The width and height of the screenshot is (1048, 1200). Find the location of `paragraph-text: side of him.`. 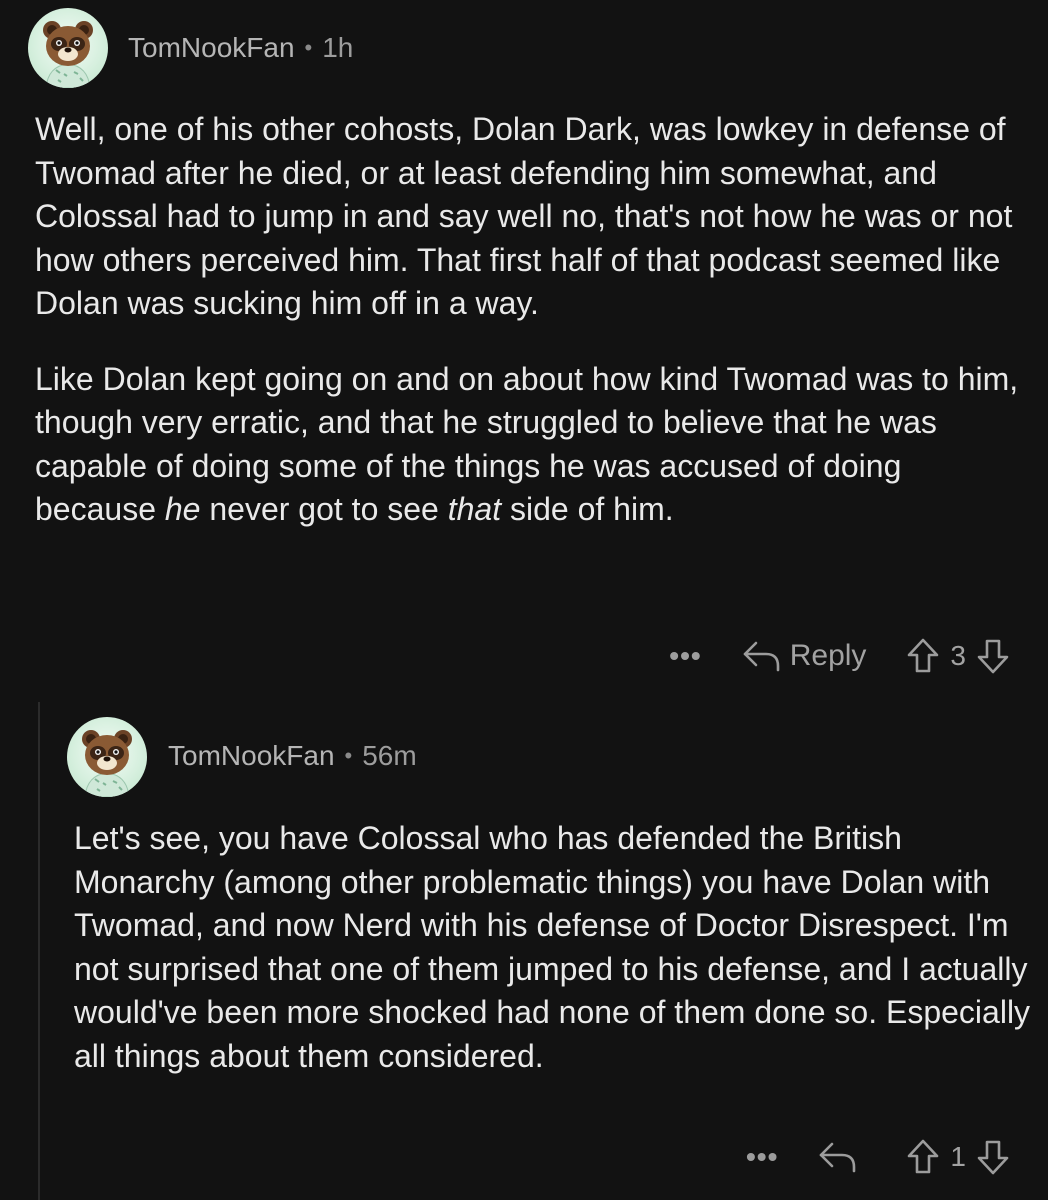

paragraph-text: side of him. is located at coordinates (587, 509).